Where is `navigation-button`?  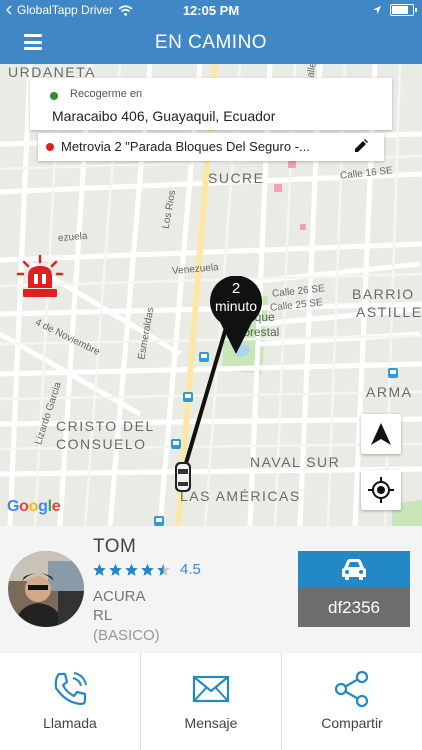
navigation-button is located at coordinates (381, 434).